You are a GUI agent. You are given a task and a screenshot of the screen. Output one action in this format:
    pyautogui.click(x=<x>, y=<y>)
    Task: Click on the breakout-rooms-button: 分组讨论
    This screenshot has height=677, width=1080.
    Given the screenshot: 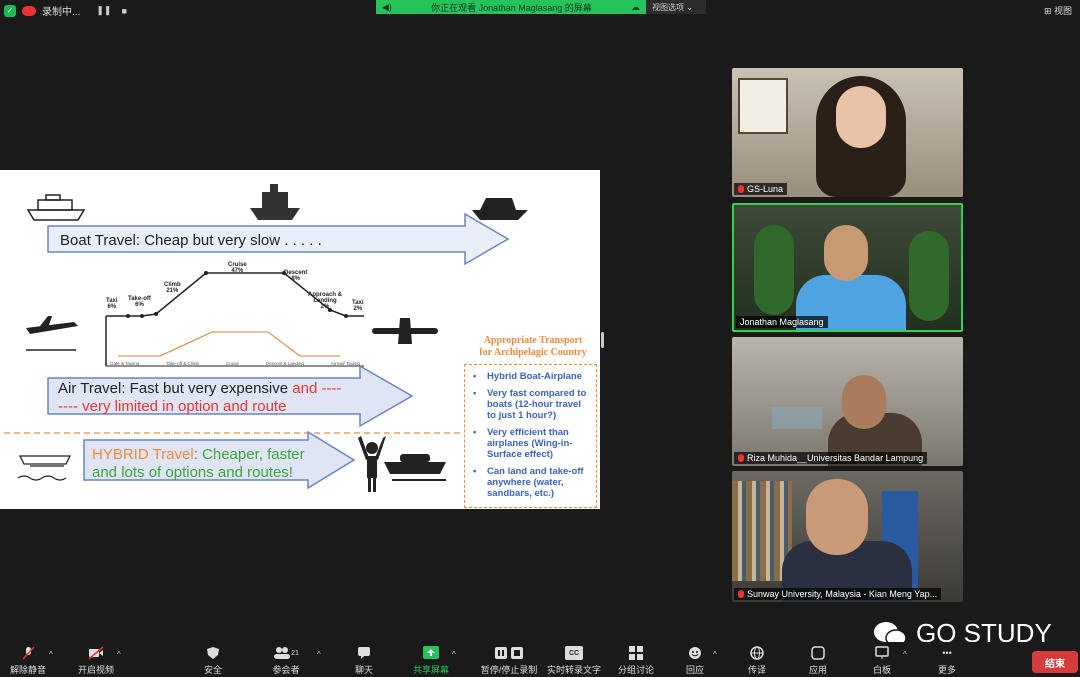 What is the action you would take?
    pyautogui.click(x=636, y=661)
    